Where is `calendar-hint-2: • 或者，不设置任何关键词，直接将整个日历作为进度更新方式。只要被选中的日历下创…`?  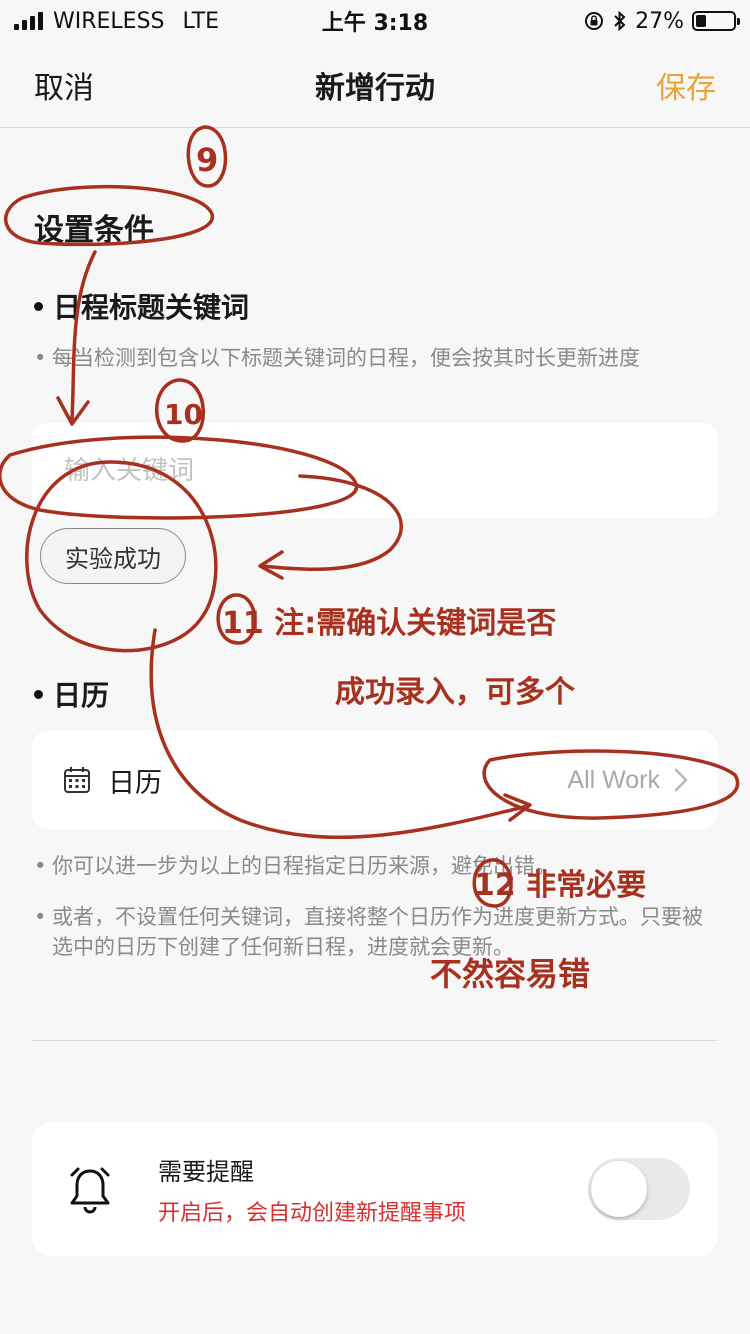
calendar-hint-2: • 或者，不设置任何关键词，直接将整个日历作为进度更新方式。只要被选中的日历下创… is located at coordinates (374, 932).